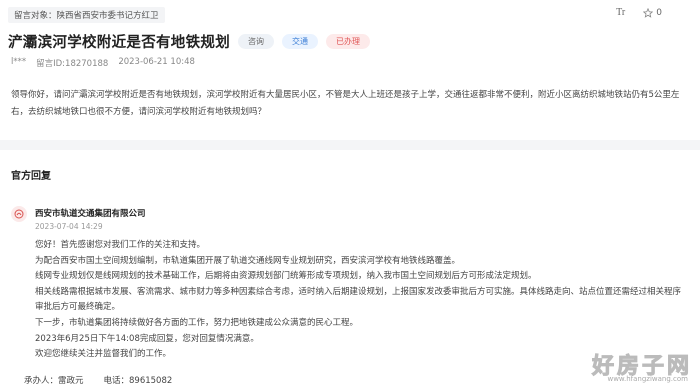  Describe the element at coordinates (639, 12) in the screenshot. I see `toolbar: Tr 0` at that location.